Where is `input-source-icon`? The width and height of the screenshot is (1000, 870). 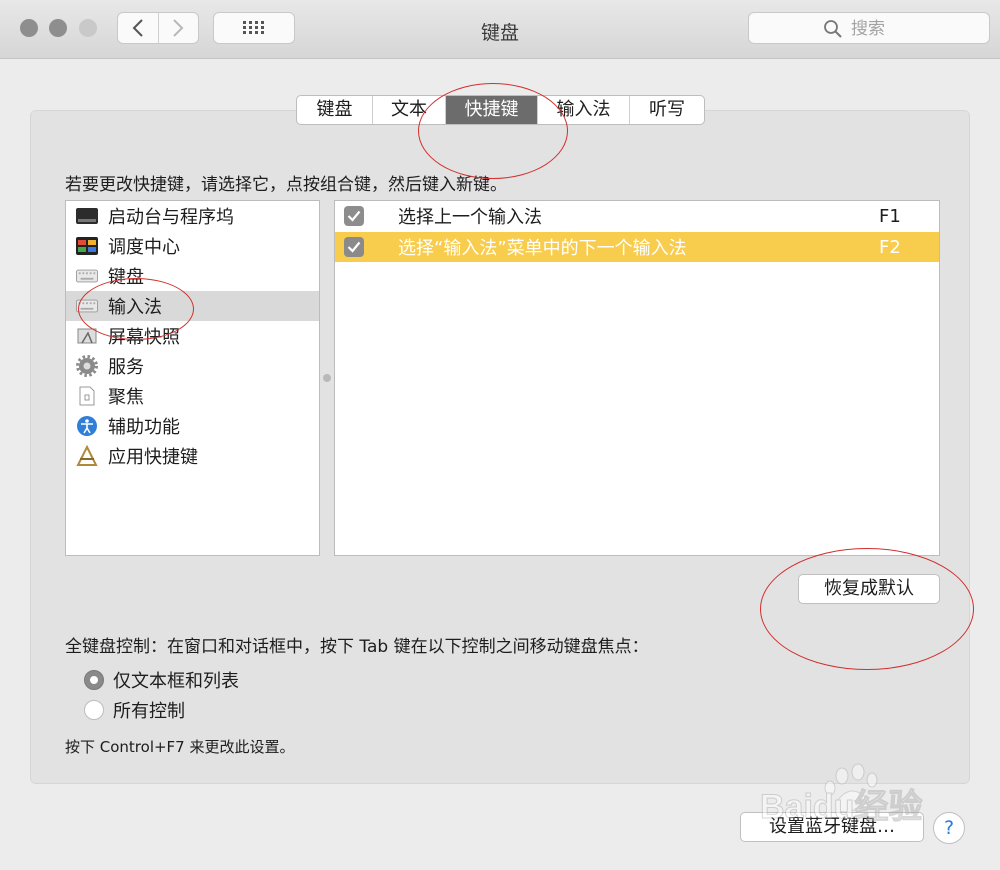 input-source-icon is located at coordinates (87, 306).